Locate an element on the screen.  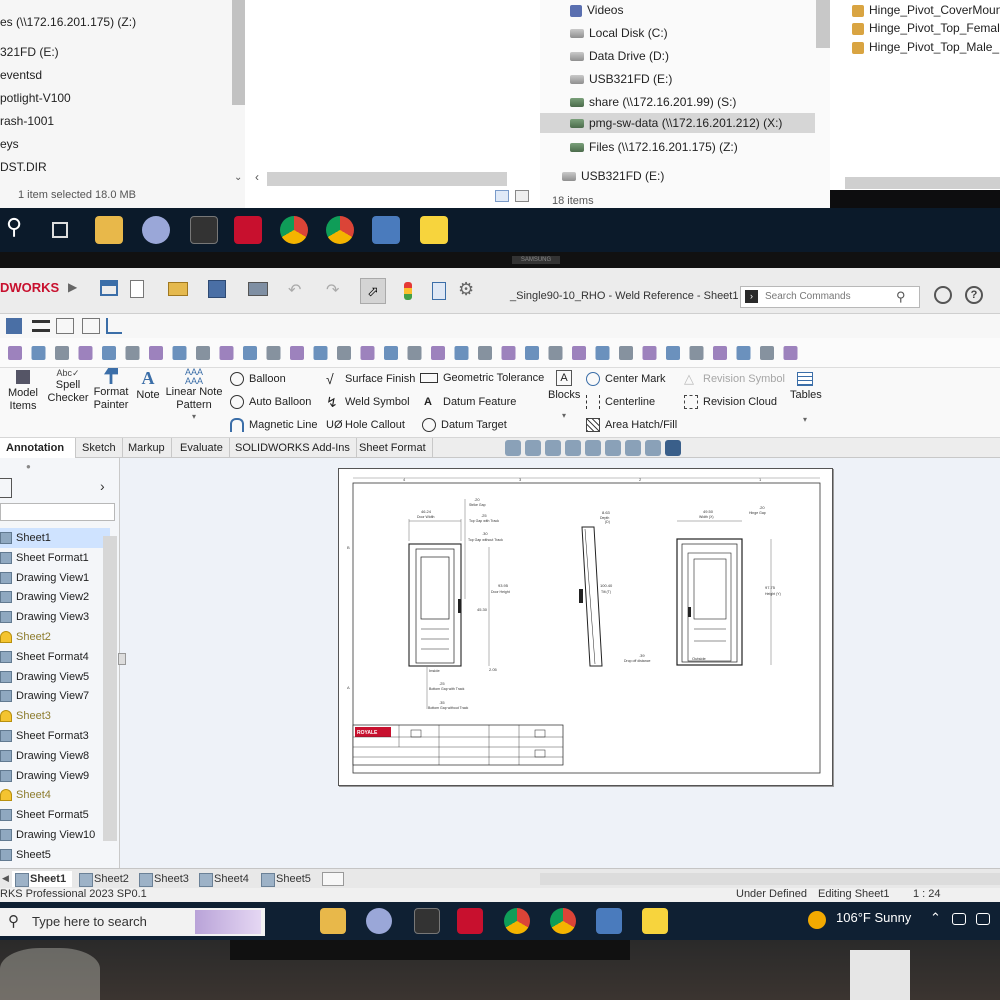
weld-symbol-button: ↯ Weld Symbol is located at coordinates (368, 402).